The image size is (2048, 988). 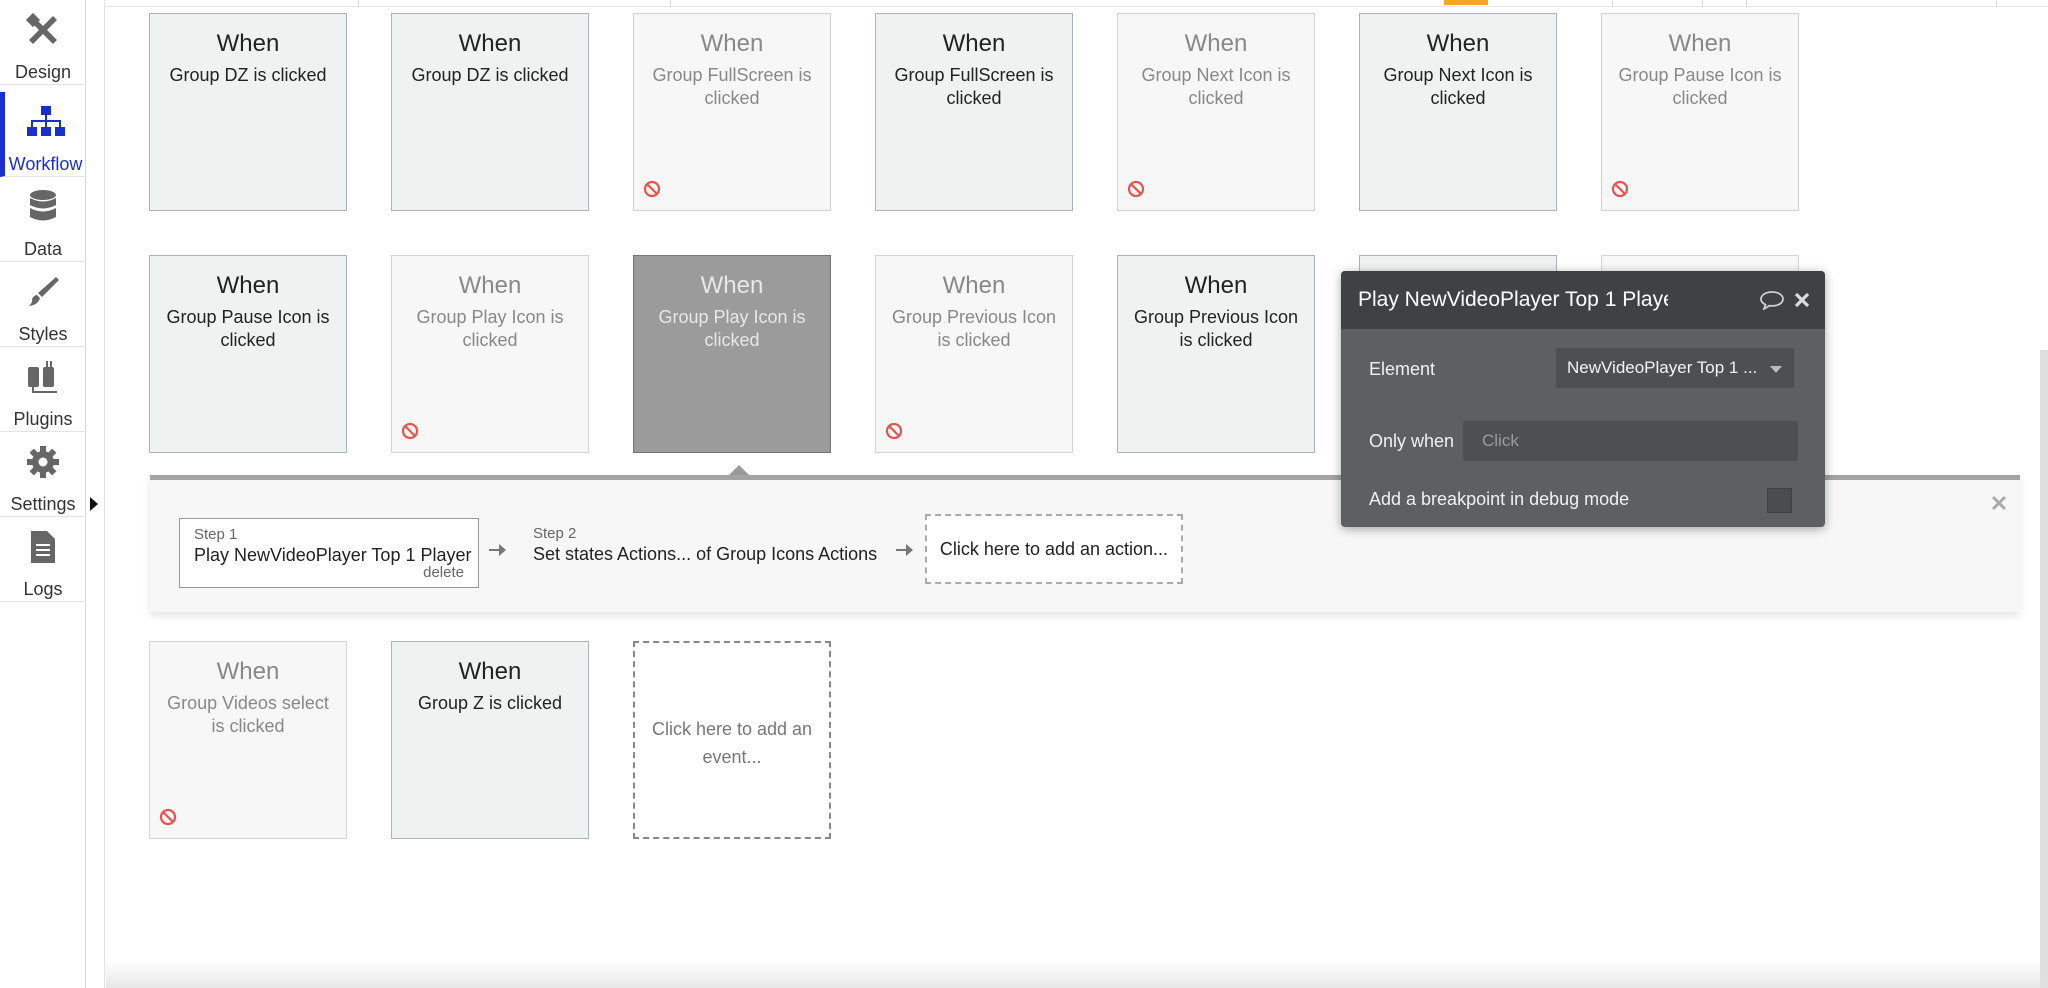 I want to click on design-tools-icon, so click(x=43, y=31).